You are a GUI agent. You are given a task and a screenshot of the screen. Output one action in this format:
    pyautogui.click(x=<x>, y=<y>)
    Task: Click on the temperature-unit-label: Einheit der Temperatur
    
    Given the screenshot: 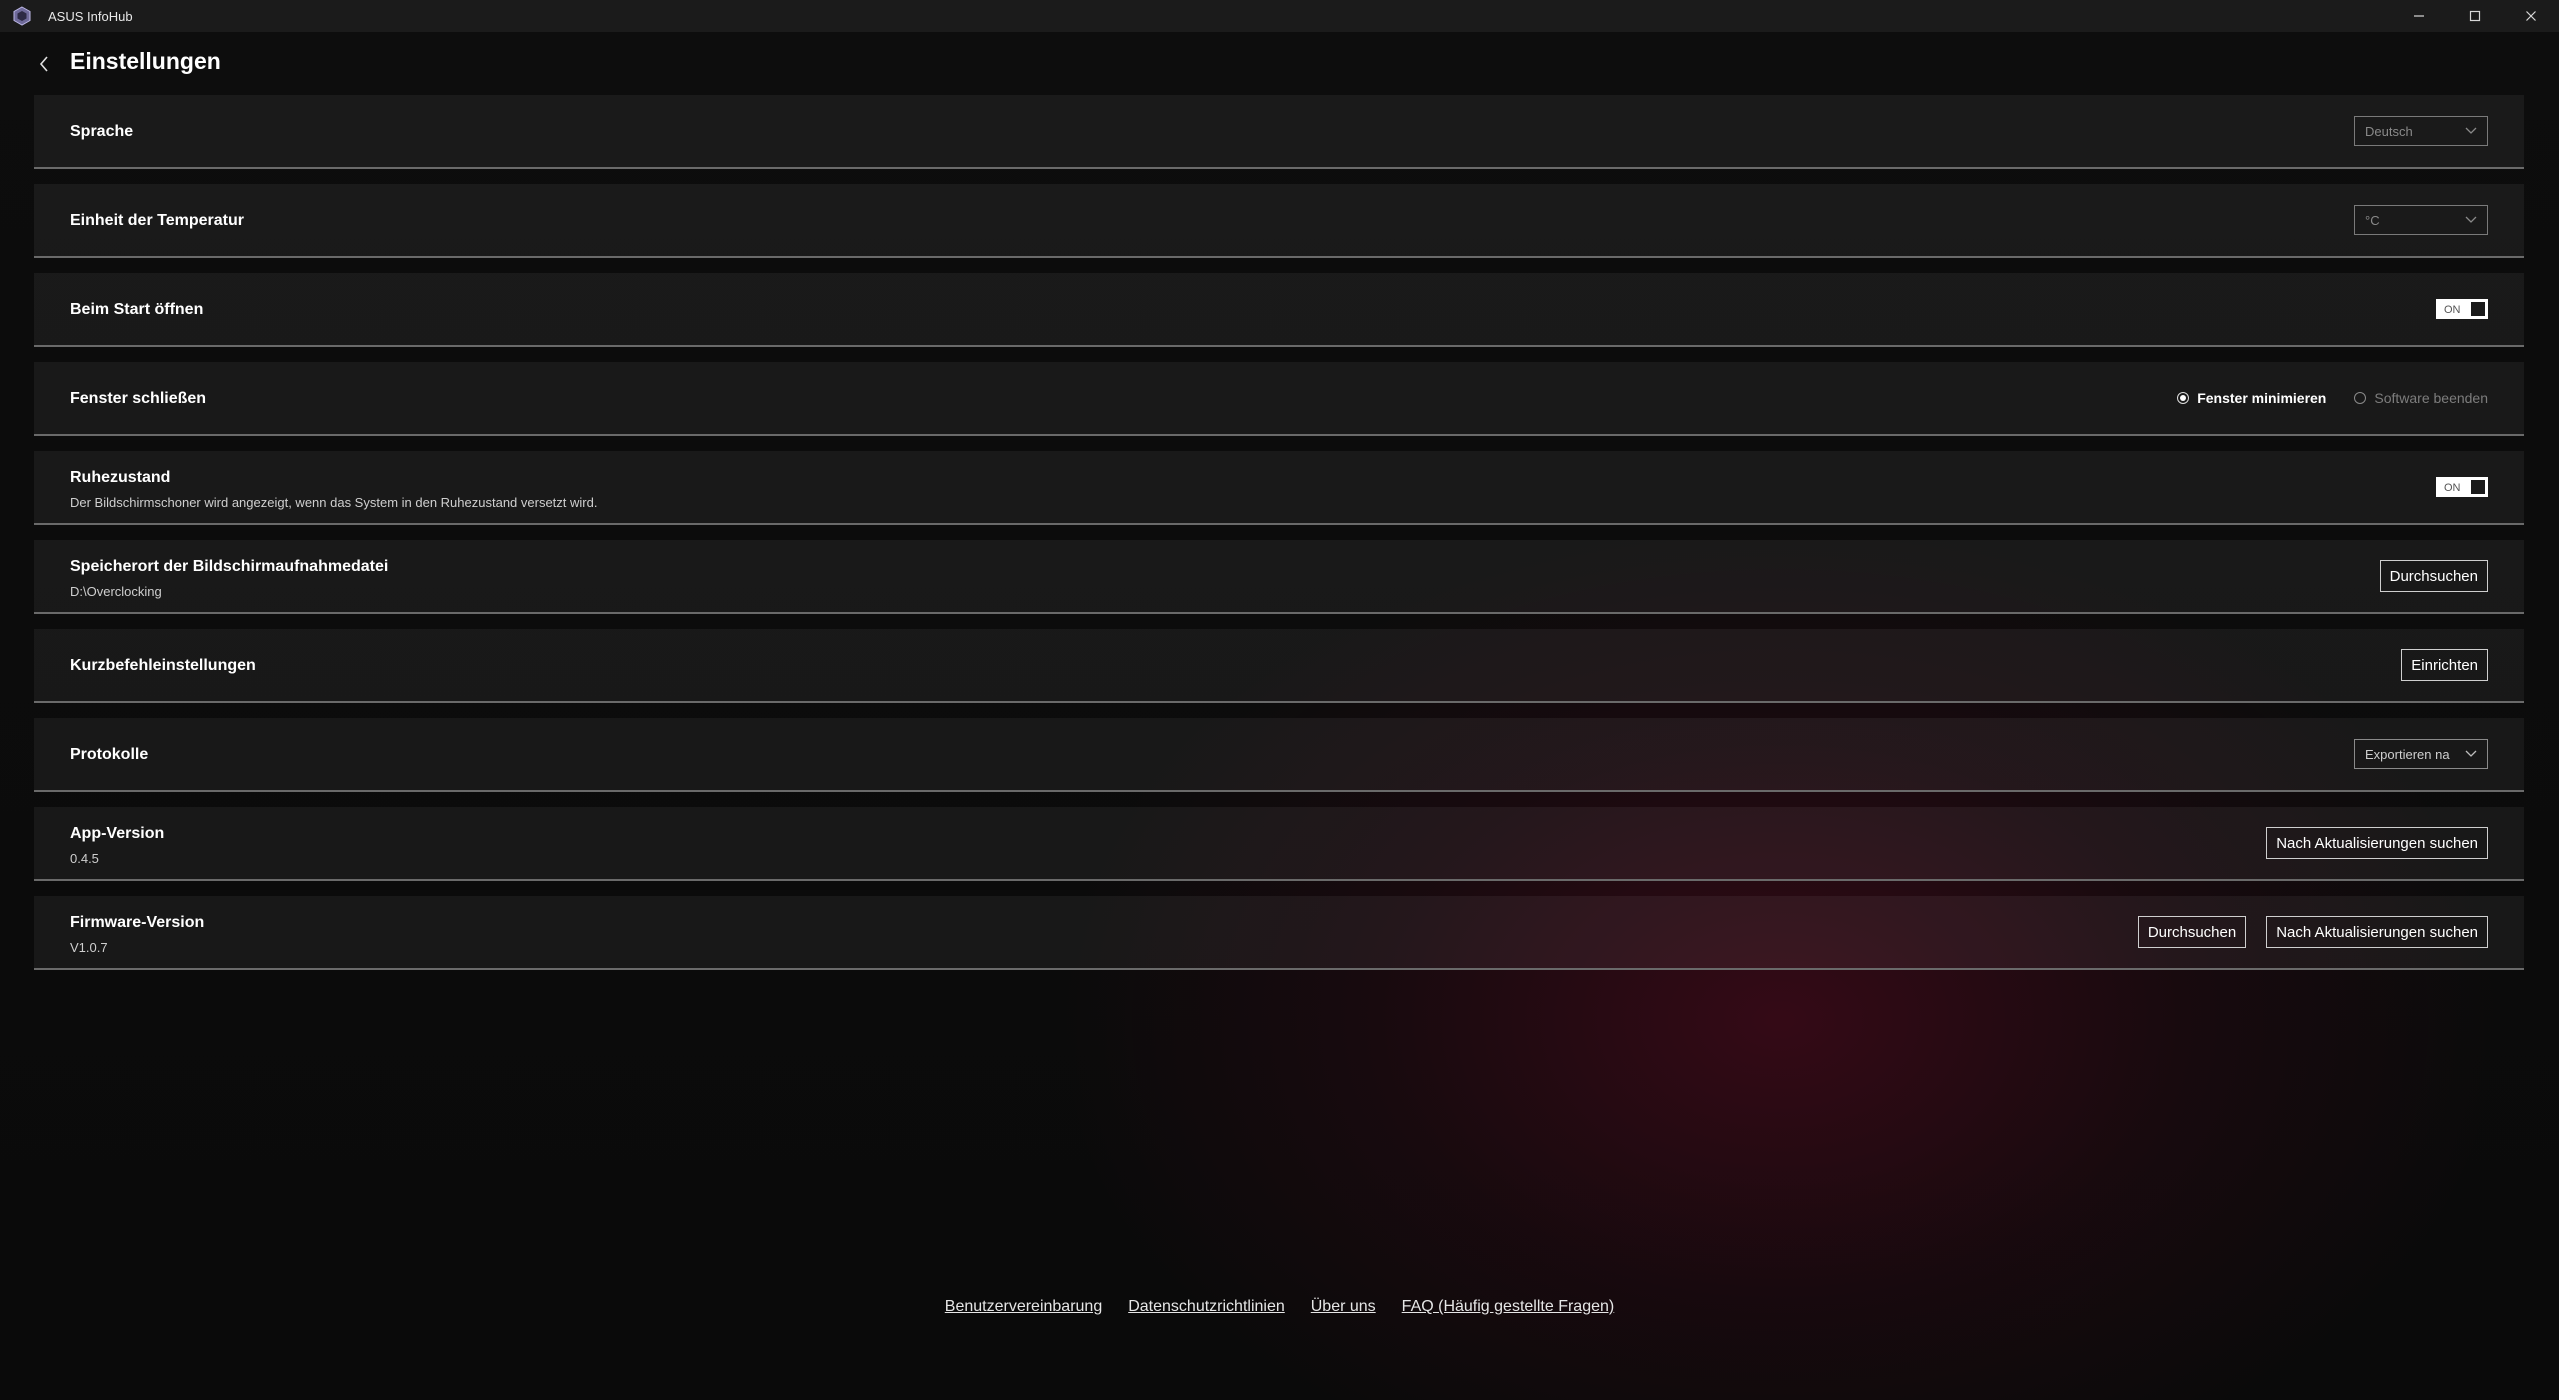 What is the action you would take?
    pyautogui.click(x=157, y=220)
    